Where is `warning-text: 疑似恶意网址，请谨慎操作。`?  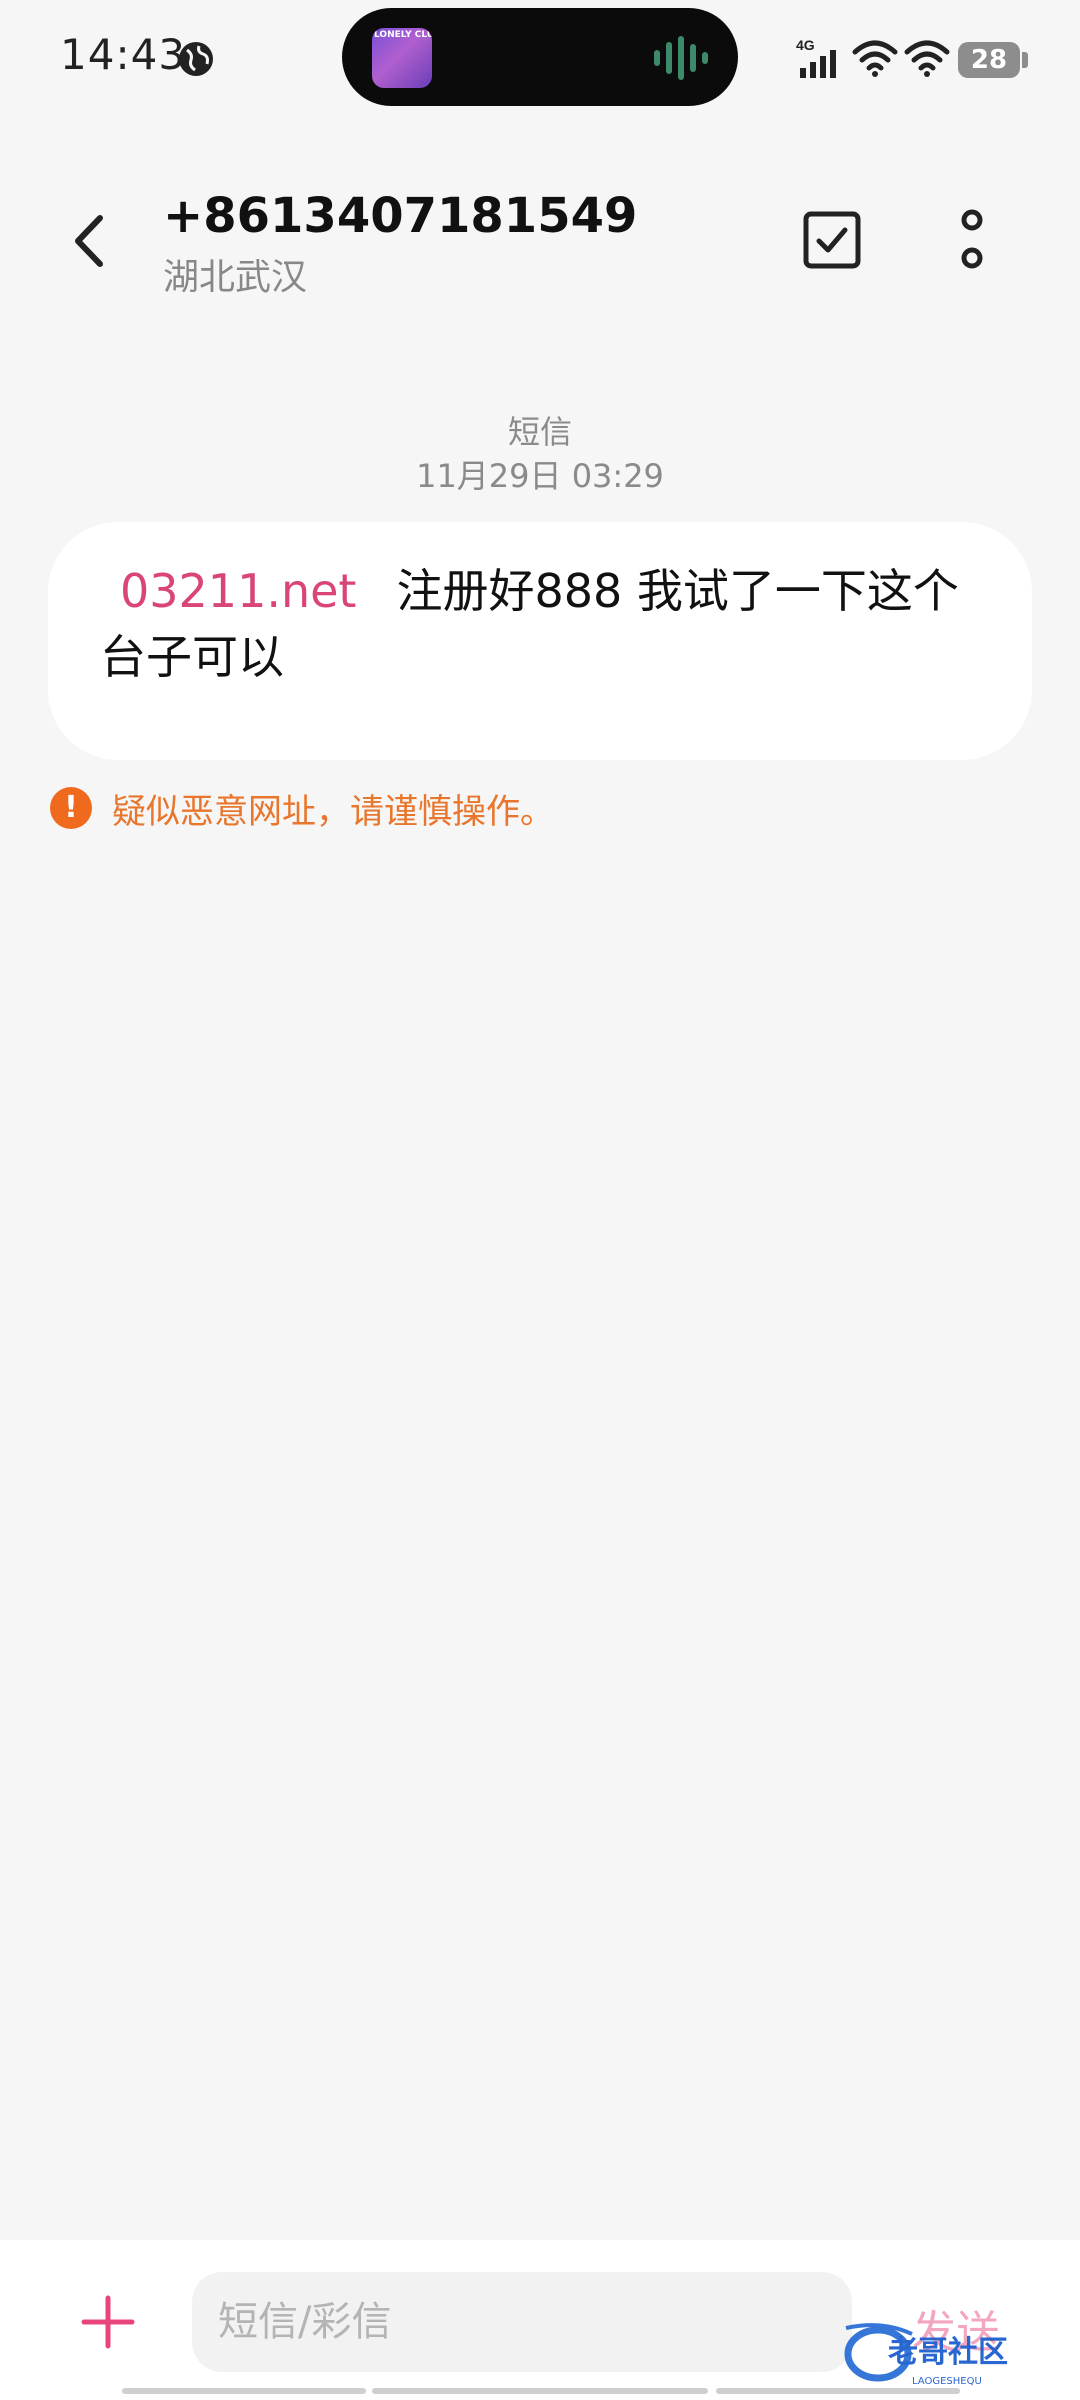 warning-text: 疑似恶意网址，请谨慎操作。 is located at coordinates (333, 811).